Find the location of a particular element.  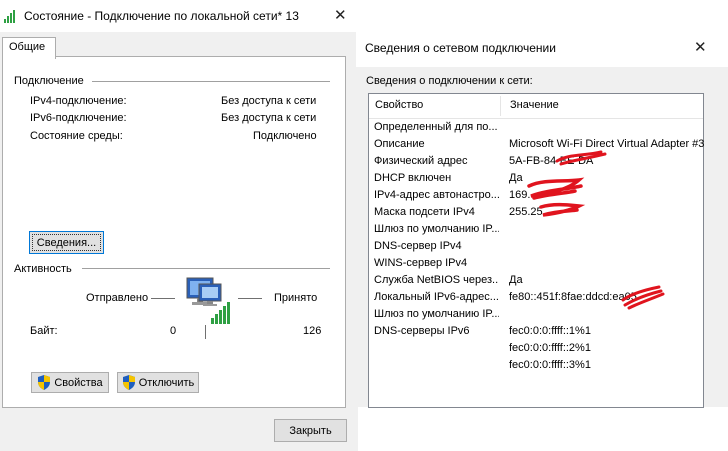

details-window-title: Сведения о сетевом подключении is located at coordinates (460, 48).